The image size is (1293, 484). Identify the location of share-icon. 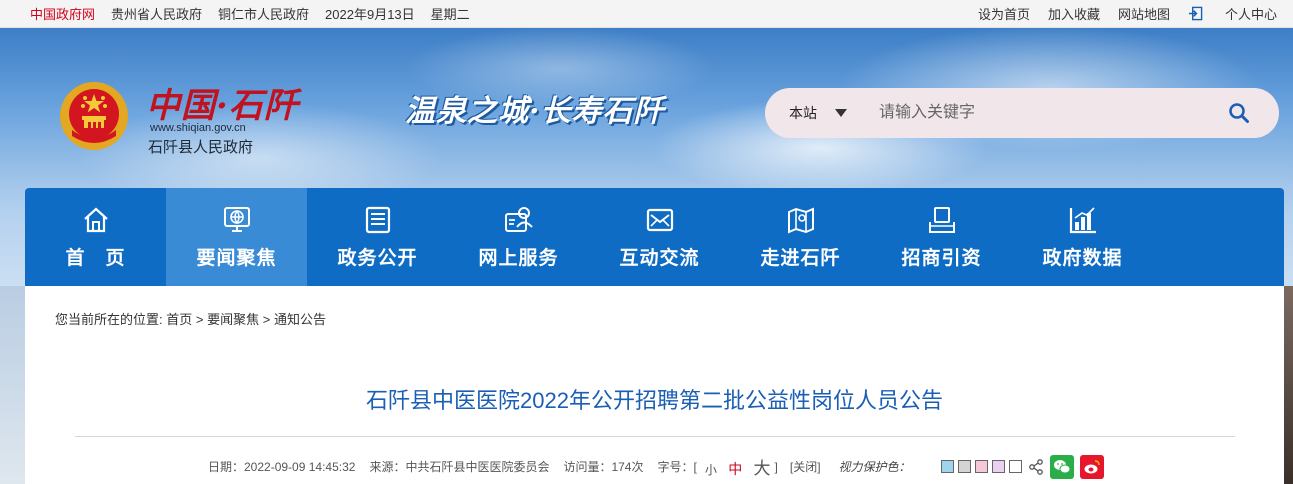
(1036, 466).